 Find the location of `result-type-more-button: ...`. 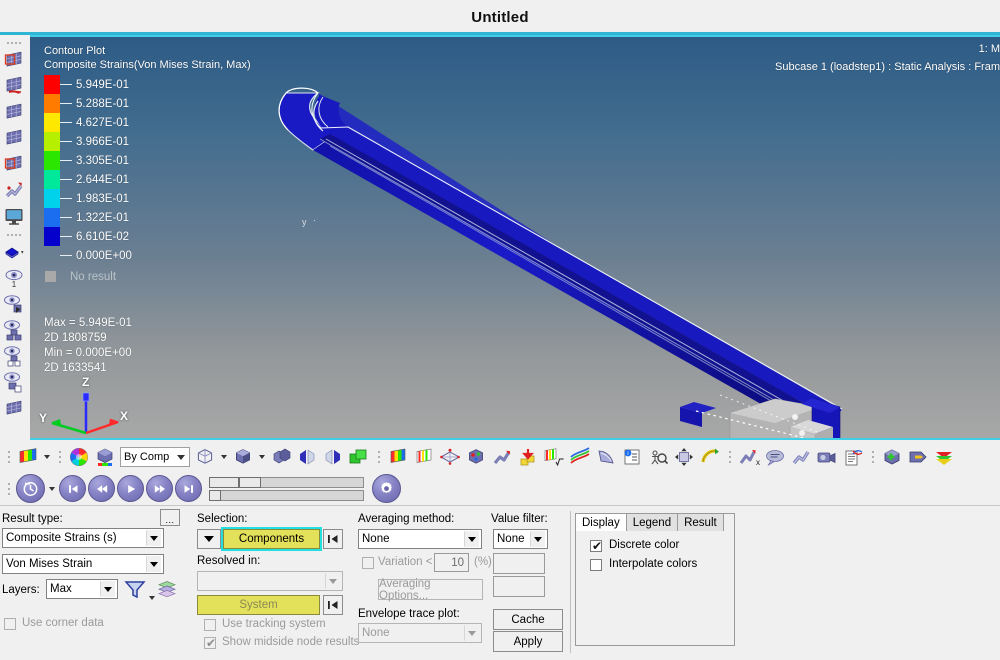

result-type-more-button: ... is located at coordinates (170, 517).